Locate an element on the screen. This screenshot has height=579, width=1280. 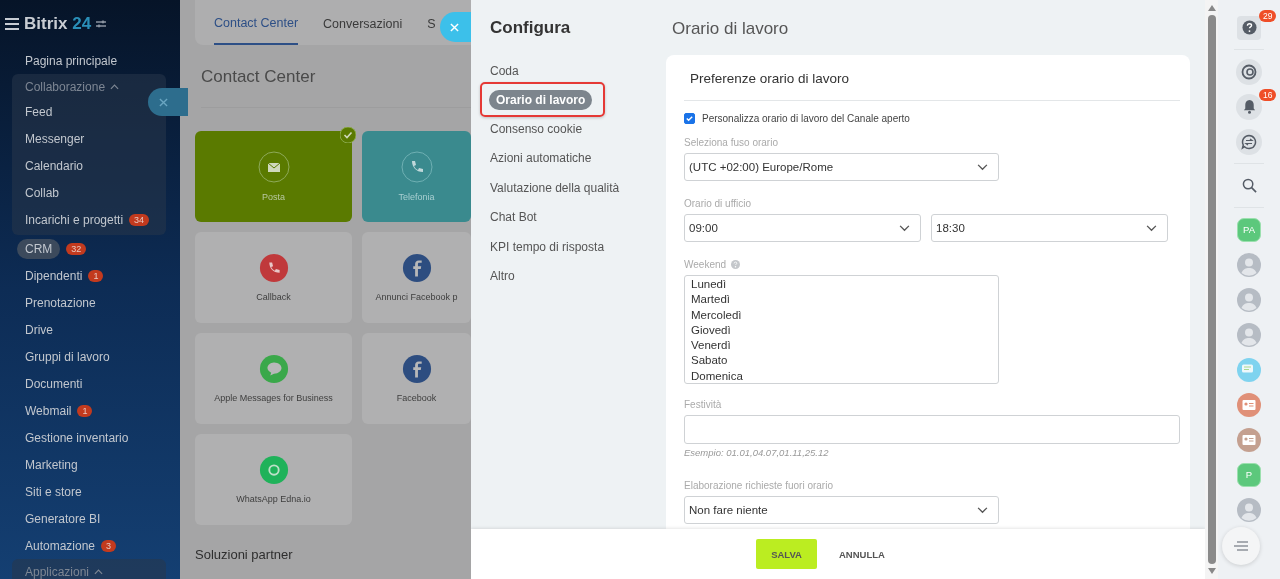
tile-label: Posta is located at coordinates (273, 197).